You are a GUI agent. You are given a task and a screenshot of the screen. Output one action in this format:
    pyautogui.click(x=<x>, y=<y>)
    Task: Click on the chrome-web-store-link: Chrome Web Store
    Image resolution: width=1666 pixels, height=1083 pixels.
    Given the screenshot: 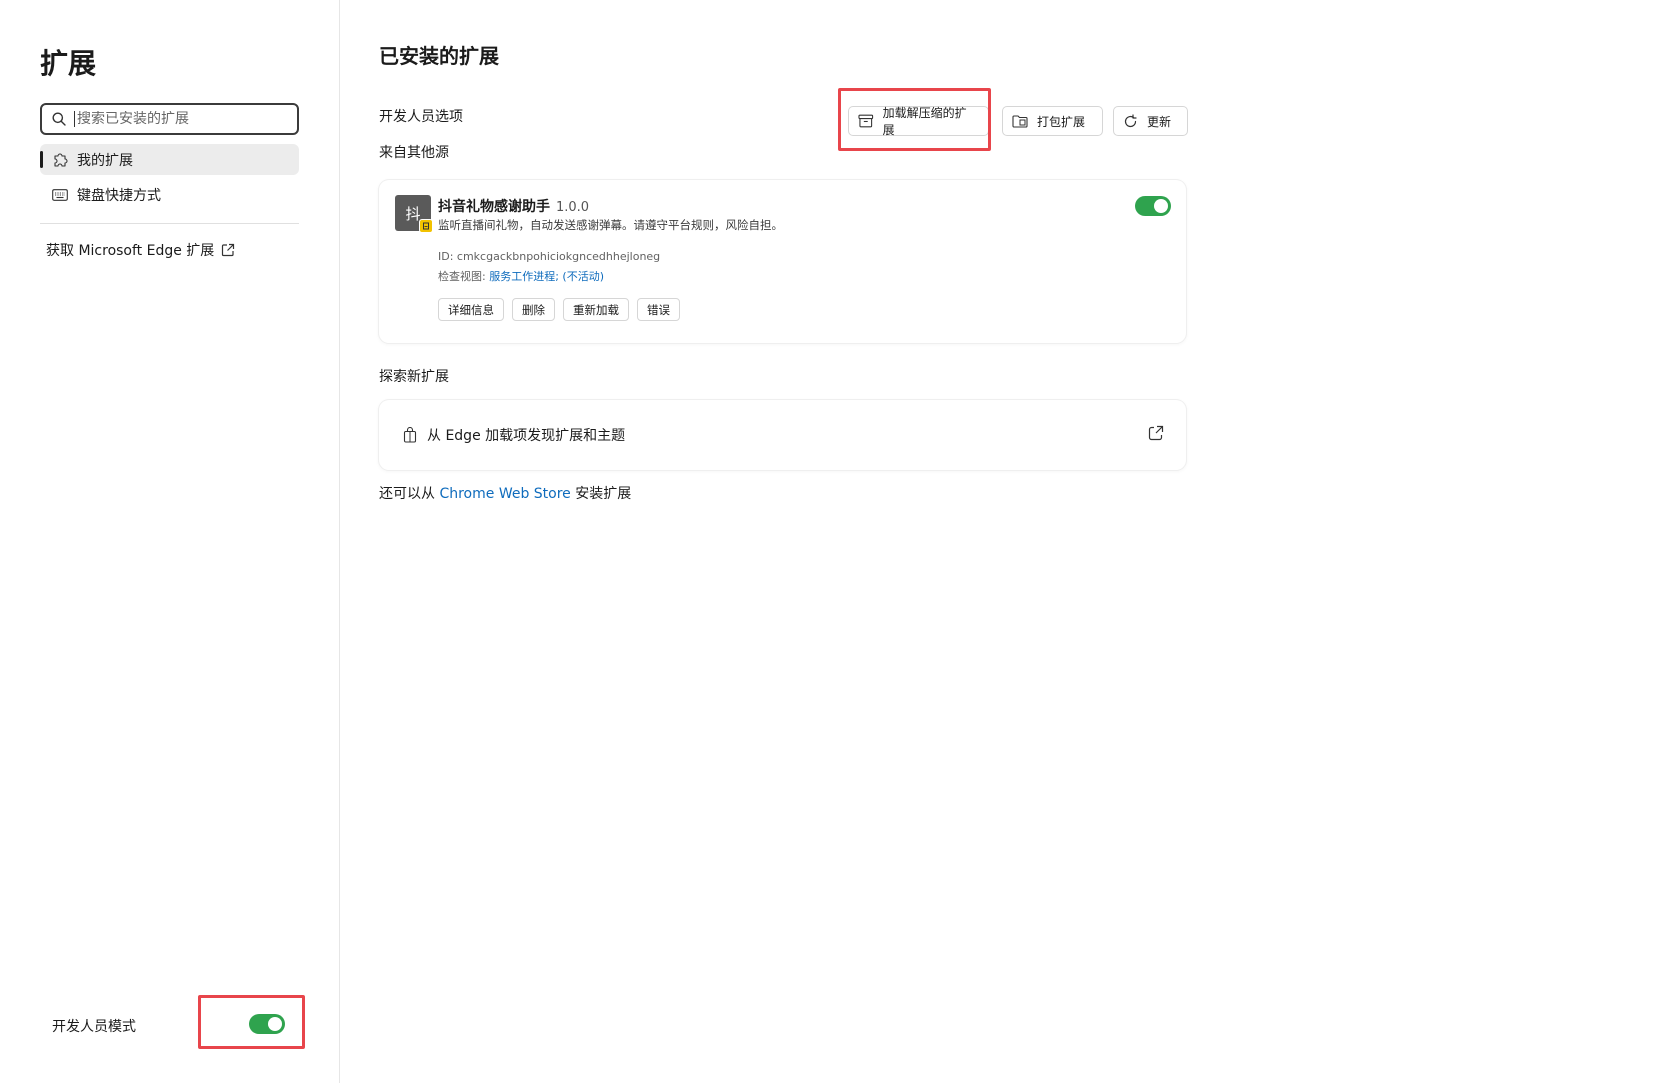 What is the action you would take?
    pyautogui.click(x=504, y=494)
    